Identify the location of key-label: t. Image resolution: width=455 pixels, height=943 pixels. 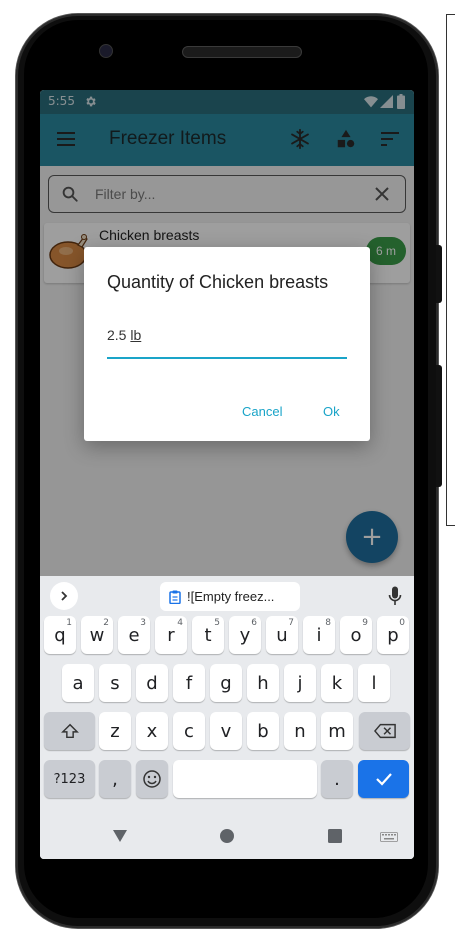
(208, 635).